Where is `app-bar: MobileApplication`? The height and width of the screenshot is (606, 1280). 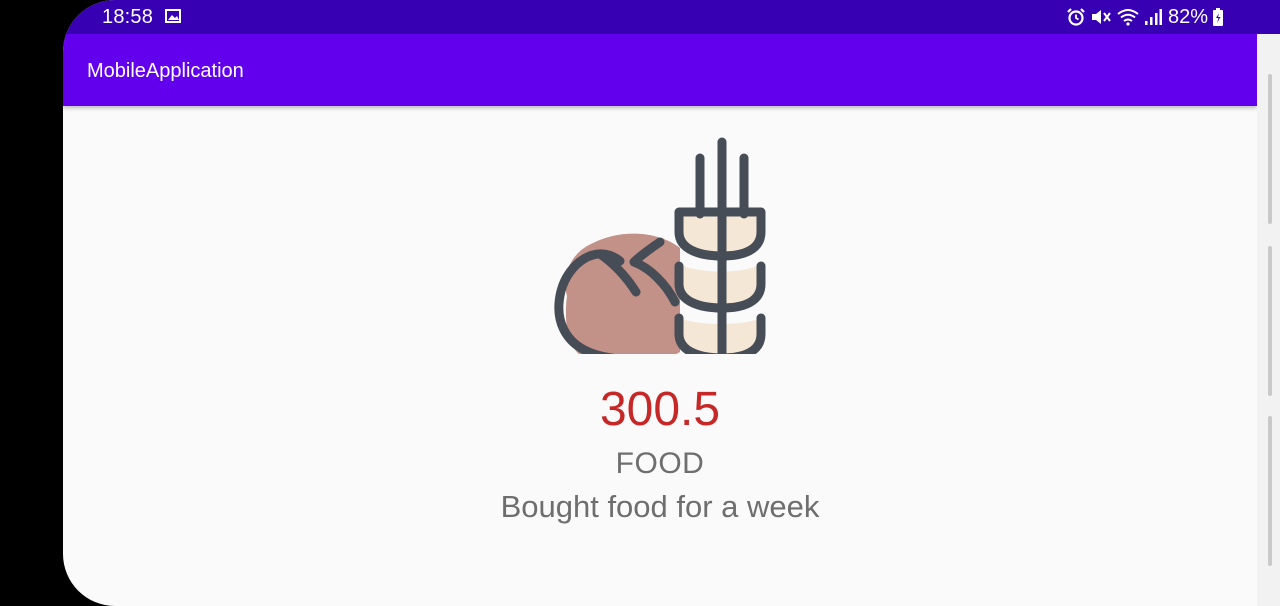 app-bar: MobileApplication is located at coordinates (660, 70).